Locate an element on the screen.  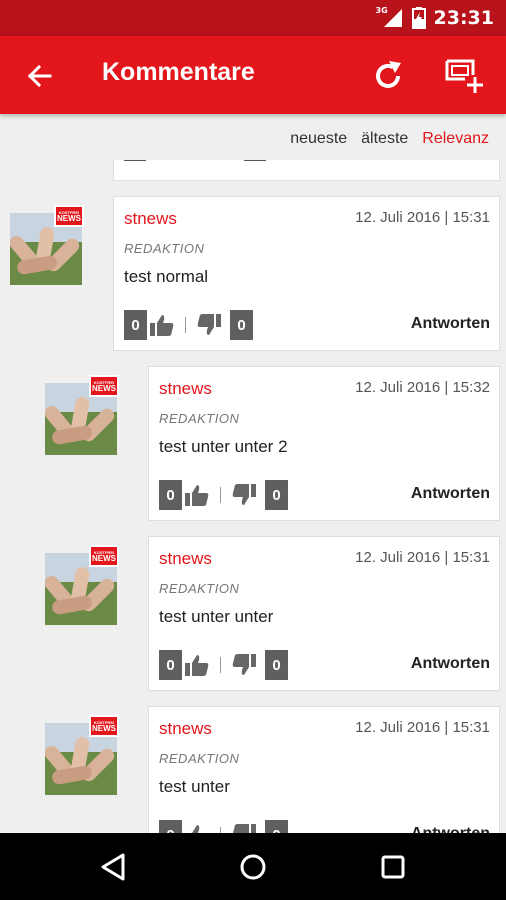
sort-oldest: älteste is located at coordinates (384, 139).